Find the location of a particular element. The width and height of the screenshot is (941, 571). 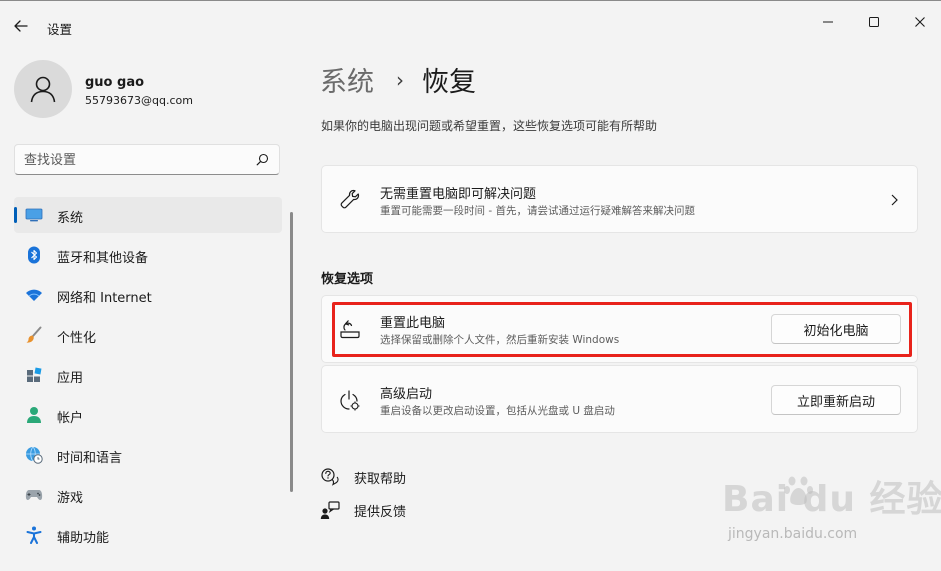

maximize-icon is located at coordinates (874, 22).